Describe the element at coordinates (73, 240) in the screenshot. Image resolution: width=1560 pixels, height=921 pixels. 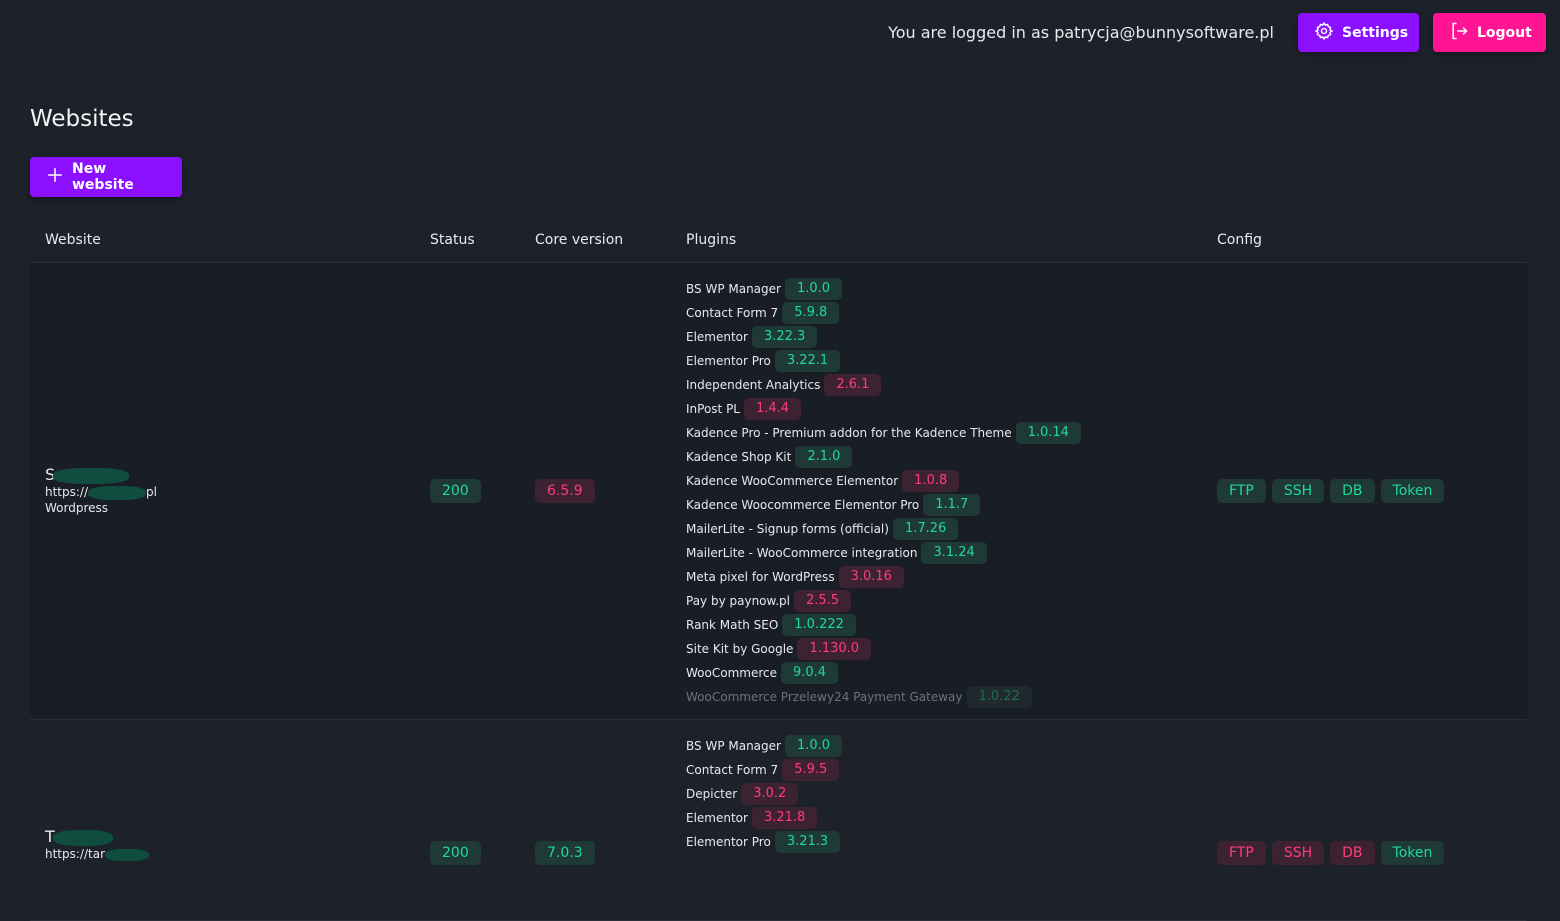
I see `column-website: Website` at that location.